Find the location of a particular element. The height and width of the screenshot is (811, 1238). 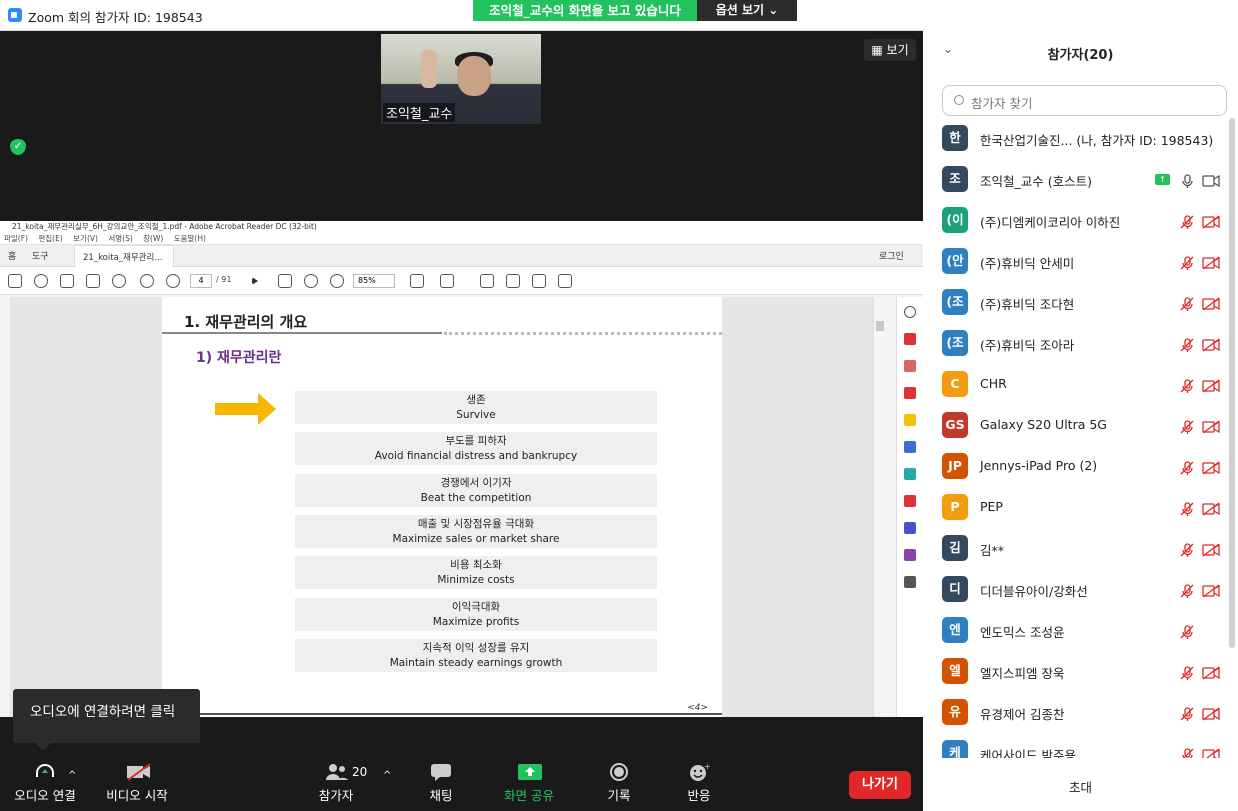

email-icon is located at coordinates (93, 281).